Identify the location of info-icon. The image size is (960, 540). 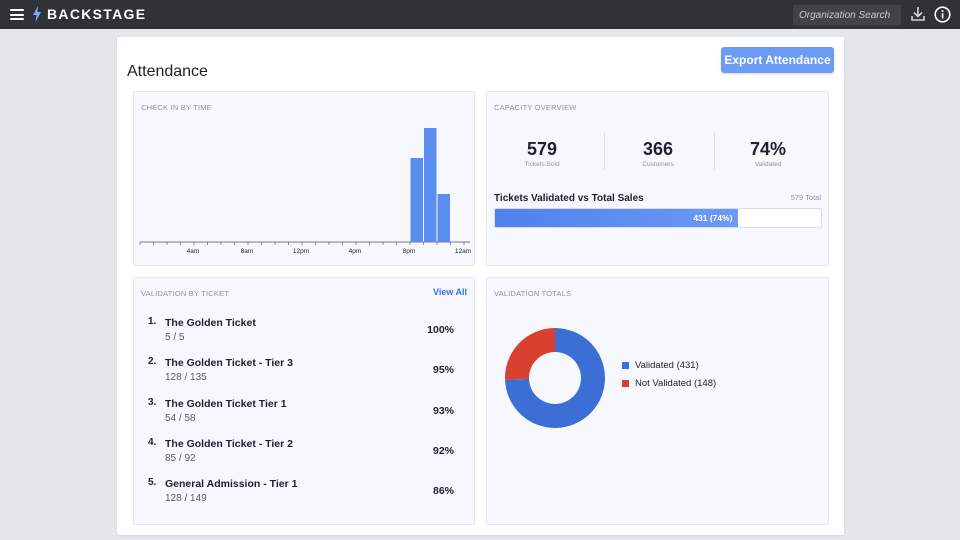
(942, 14).